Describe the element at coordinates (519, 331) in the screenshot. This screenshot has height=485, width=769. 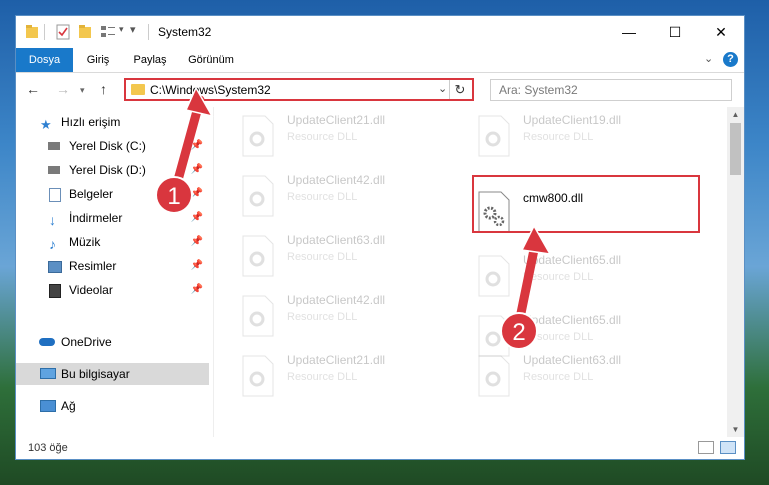
I see `step-marker-2: 2` at that location.